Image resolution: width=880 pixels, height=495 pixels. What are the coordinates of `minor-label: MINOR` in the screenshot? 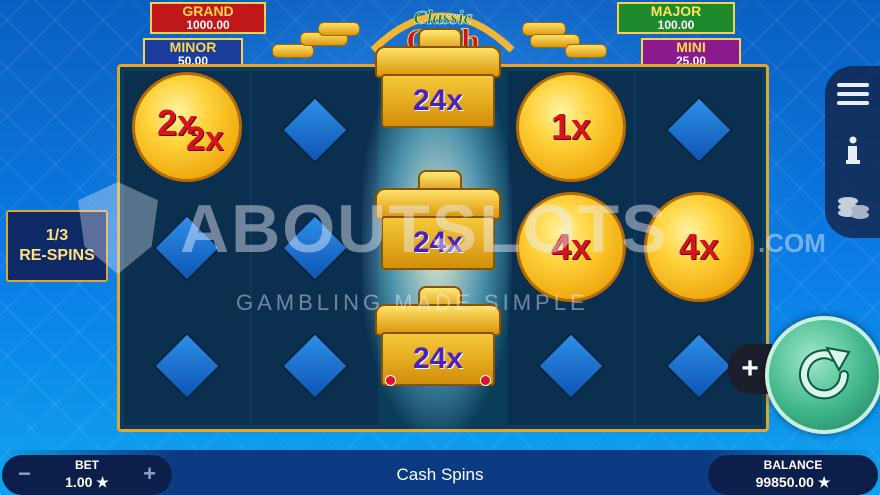 It's located at (193, 47).